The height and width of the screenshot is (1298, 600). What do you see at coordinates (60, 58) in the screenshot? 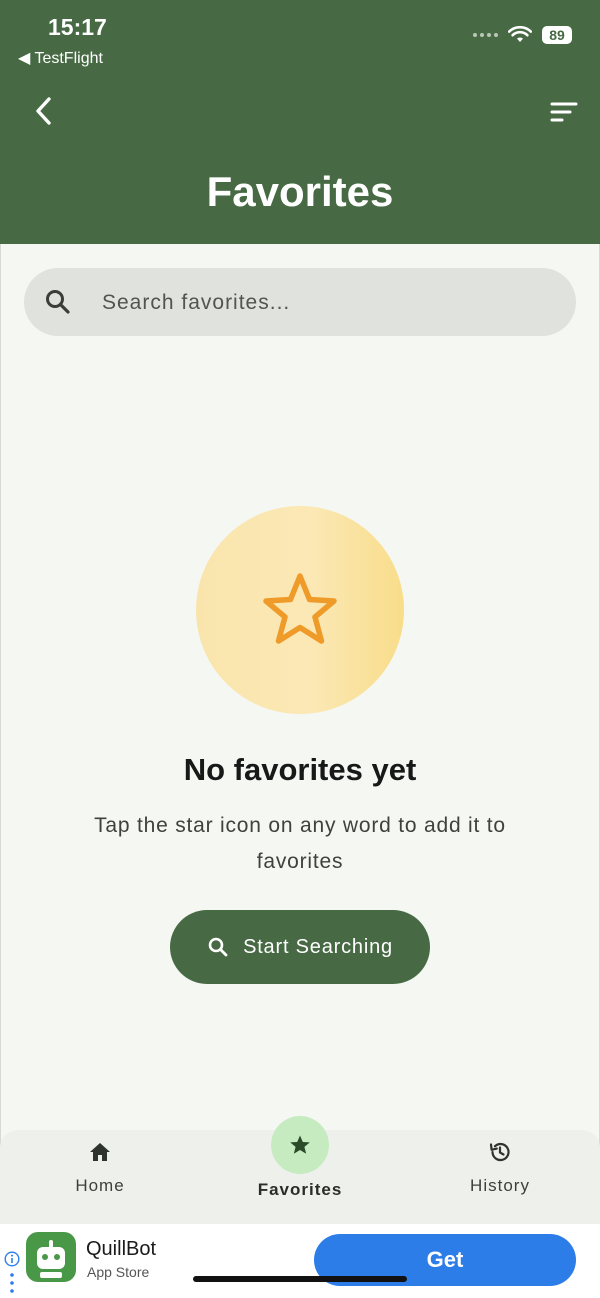
I see `back-to-testflight-link: ◀ TestFlight` at bounding box center [60, 58].